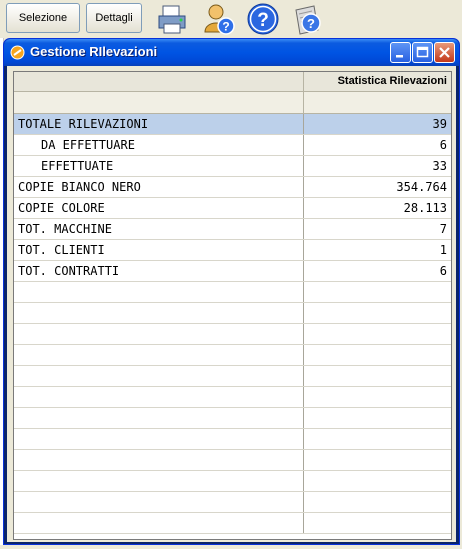 Image resolution: width=462 pixels, height=549 pixels. I want to click on help-icon: ?, so click(263, 19).